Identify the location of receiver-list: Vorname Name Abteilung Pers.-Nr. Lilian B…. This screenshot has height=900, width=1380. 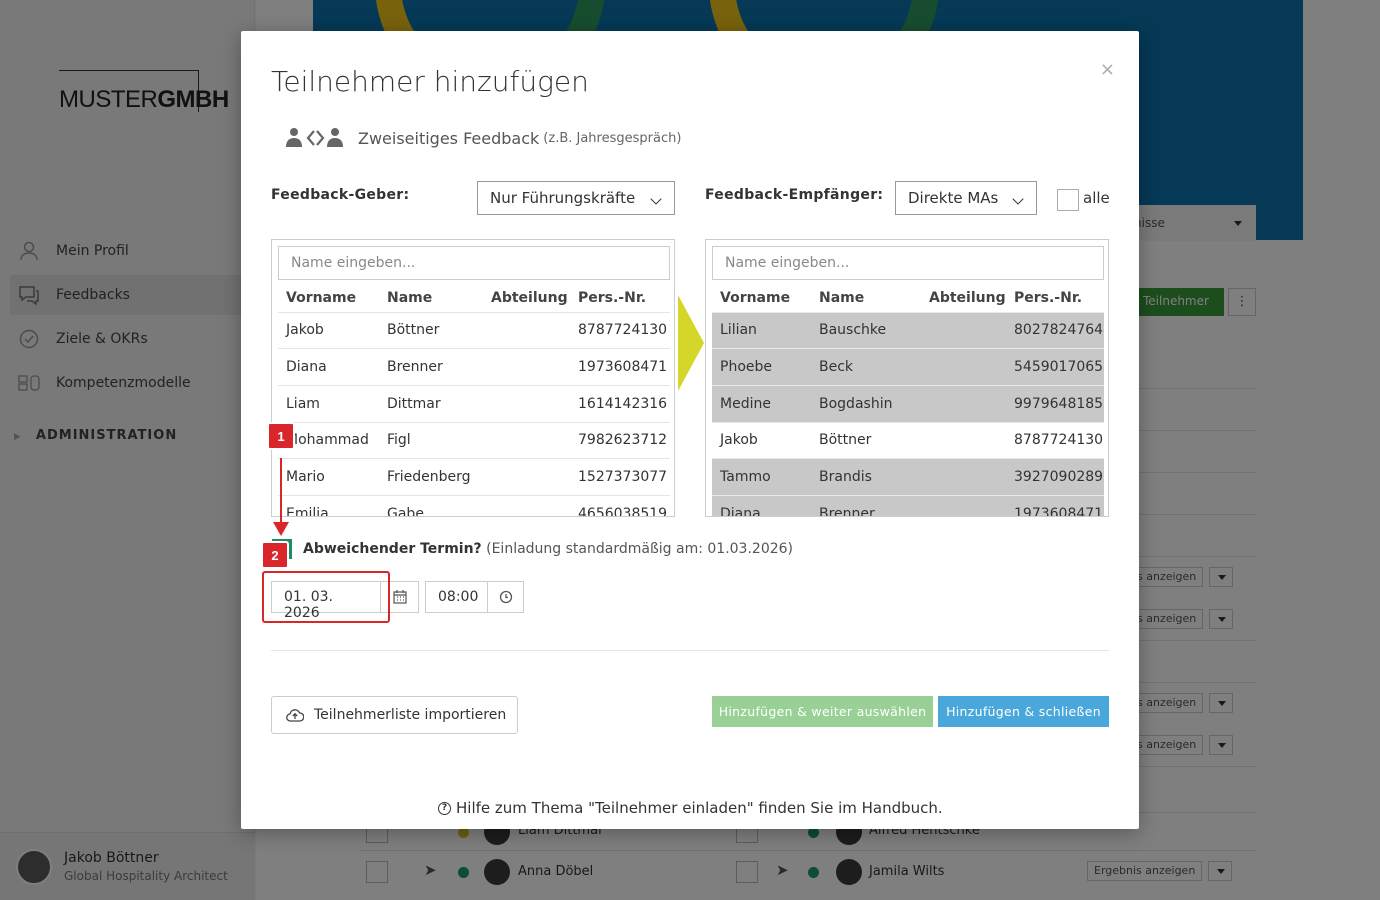
(908, 400).